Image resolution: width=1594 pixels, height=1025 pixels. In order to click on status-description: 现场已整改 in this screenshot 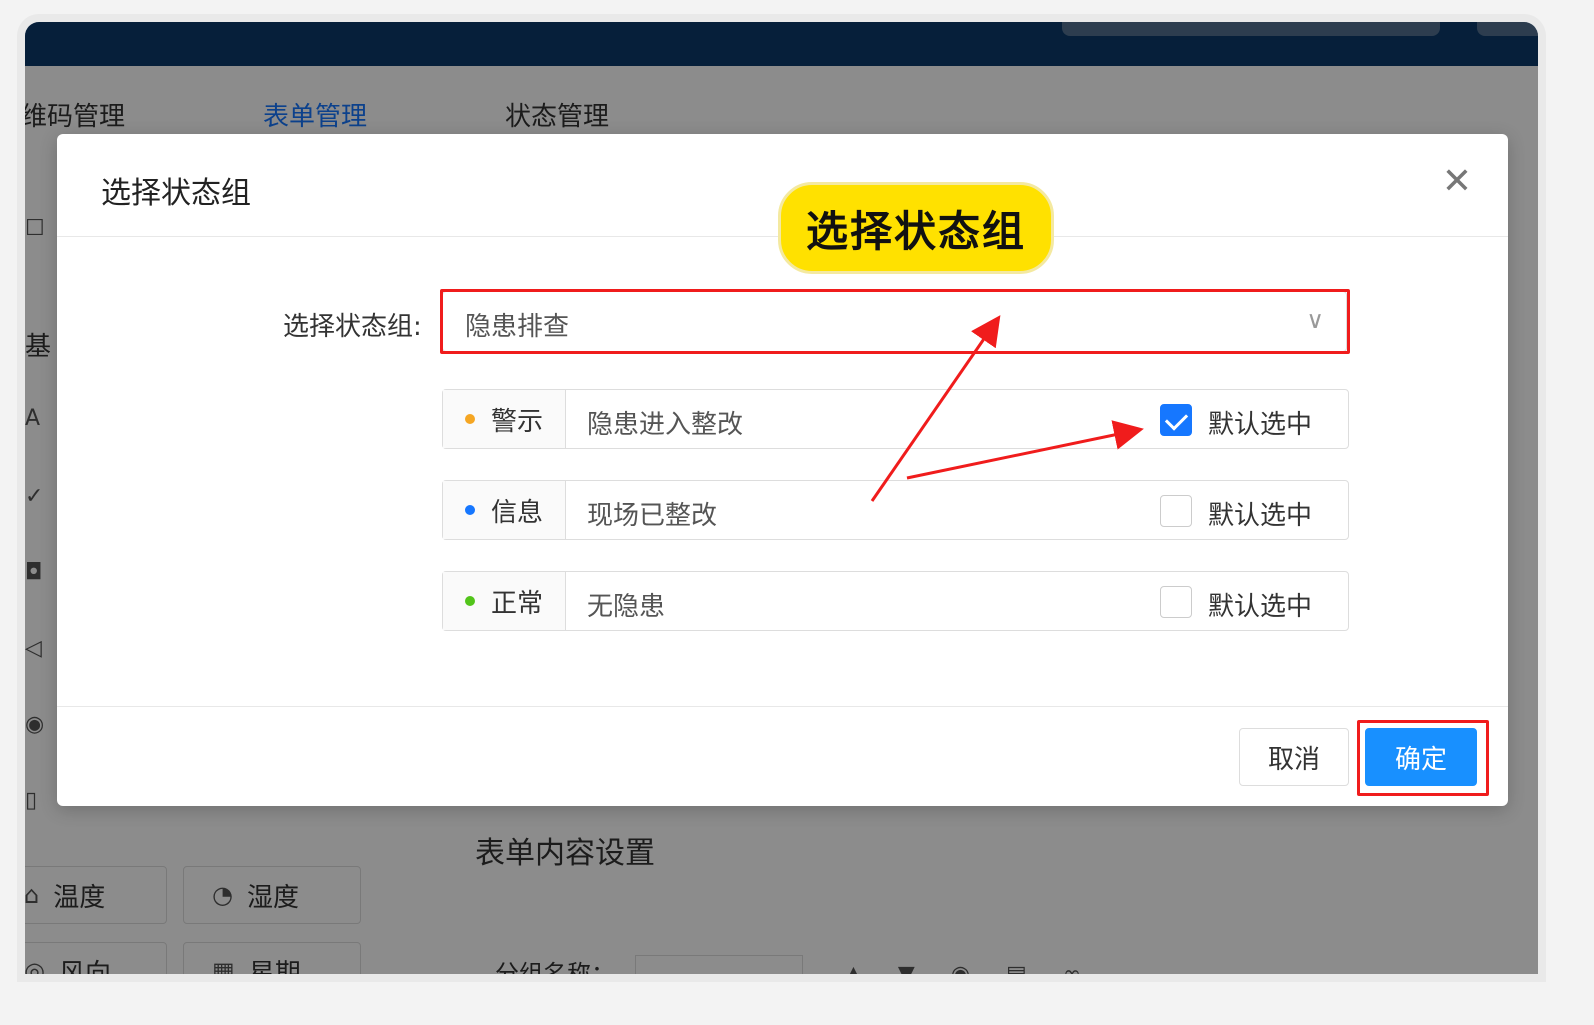, I will do `click(652, 516)`.